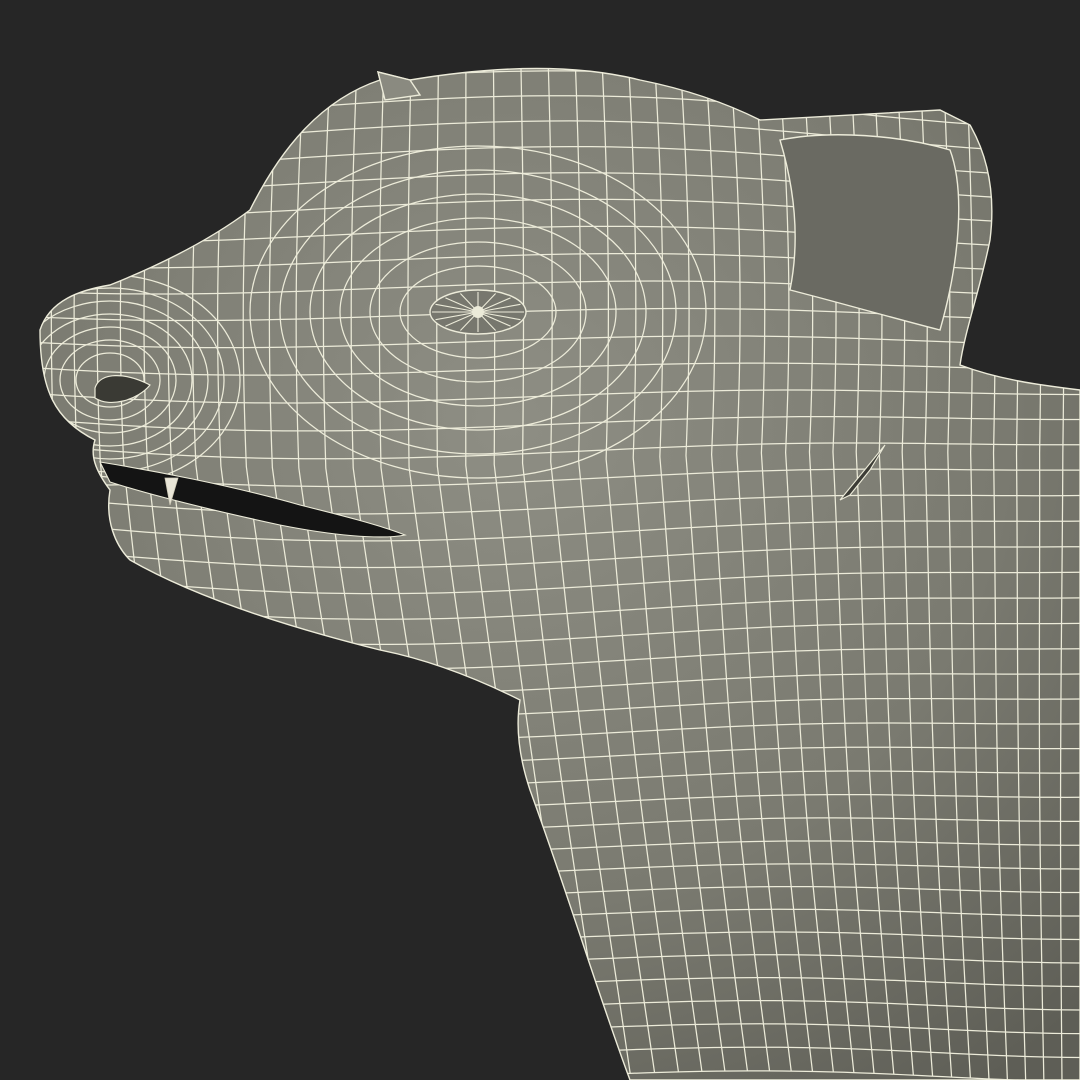 The width and height of the screenshot is (1080, 1080). Describe the element at coordinates (399, 86) in the screenshot. I see `ear-tip` at that location.